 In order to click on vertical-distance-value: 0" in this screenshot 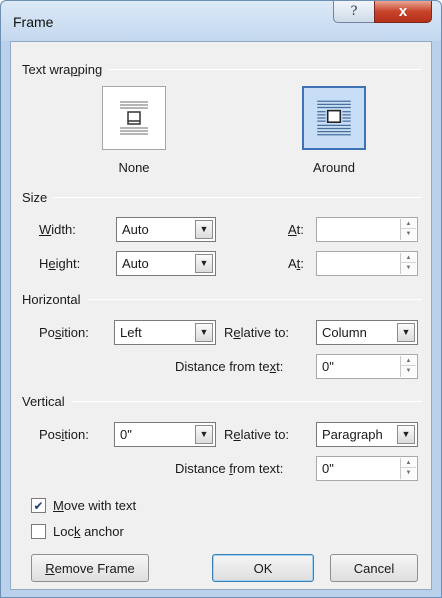, I will do `click(328, 468)`.